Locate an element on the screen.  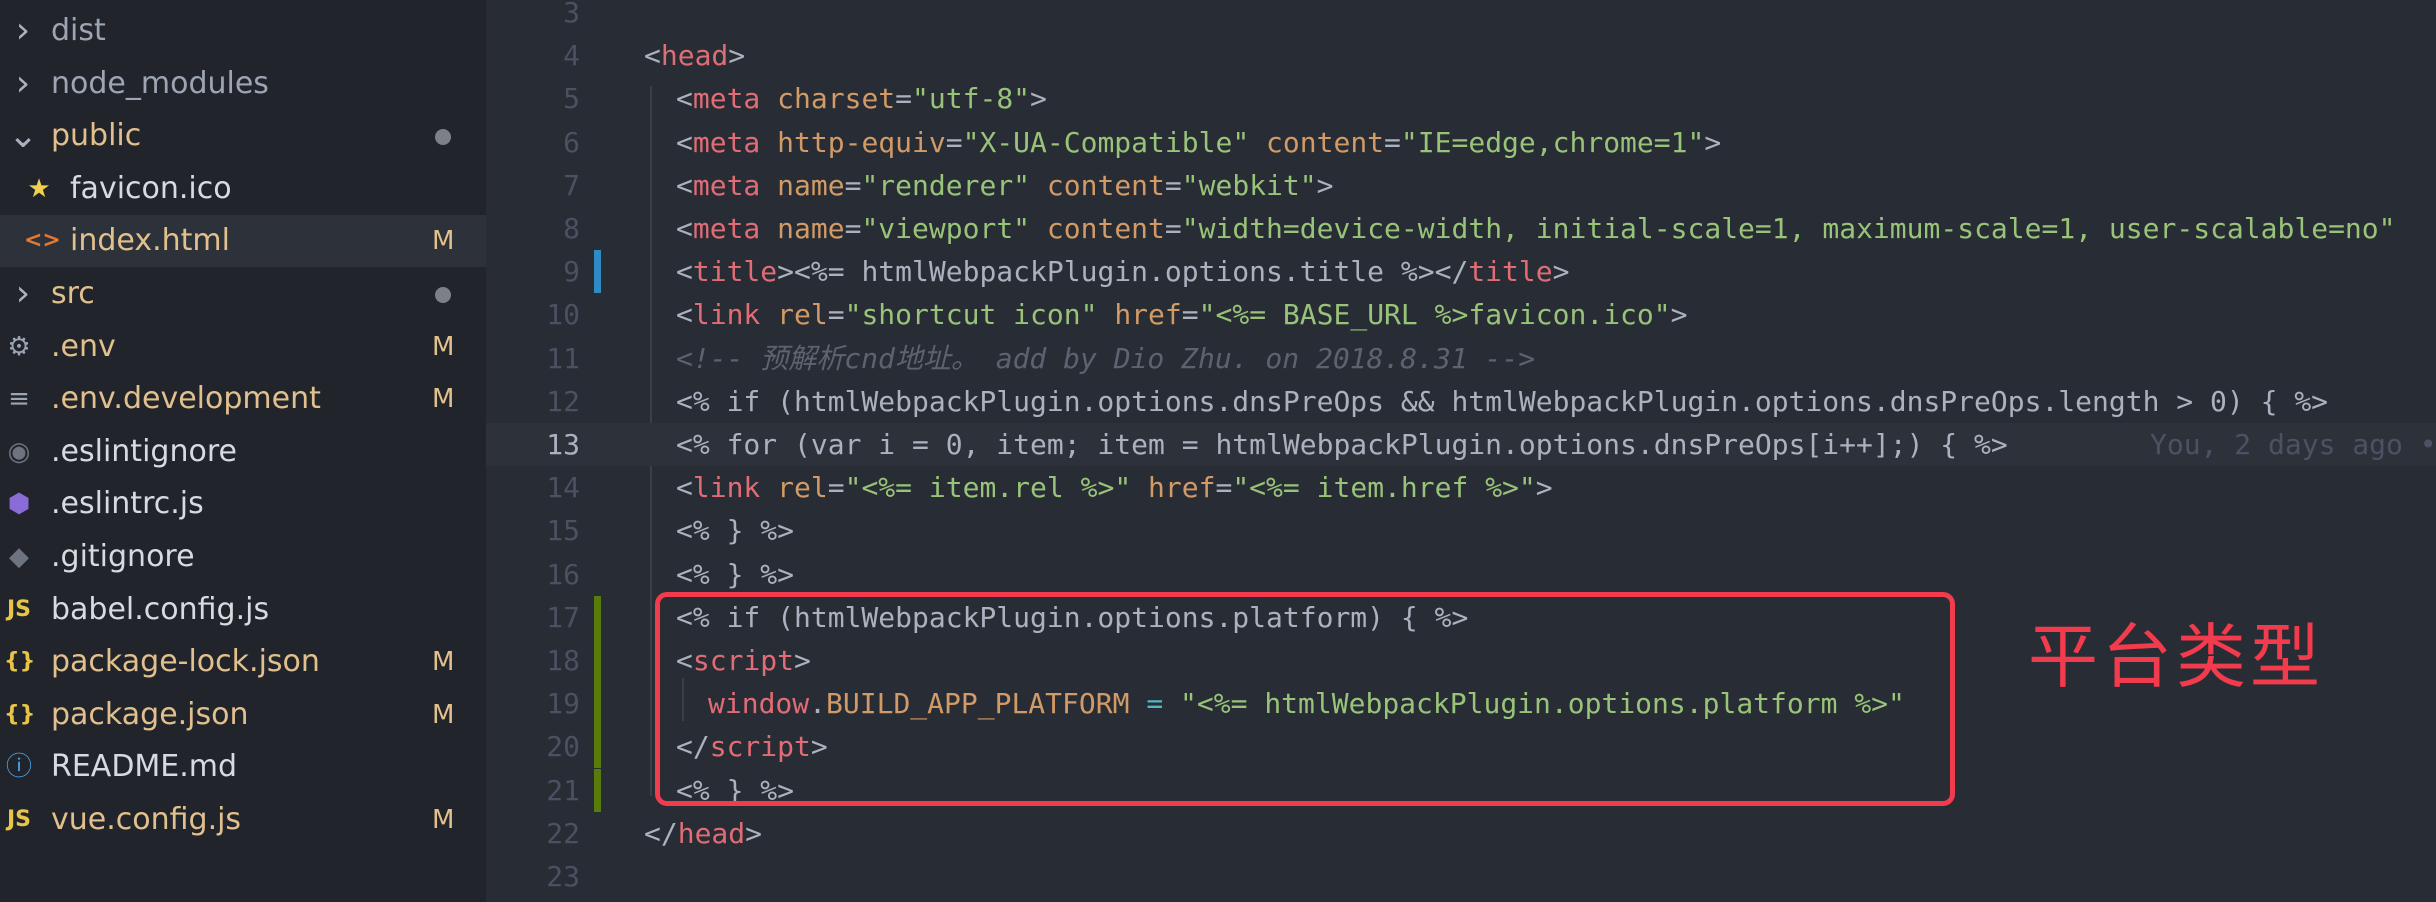
explorer-file: JS babel.config.js is located at coordinates (243, 610).